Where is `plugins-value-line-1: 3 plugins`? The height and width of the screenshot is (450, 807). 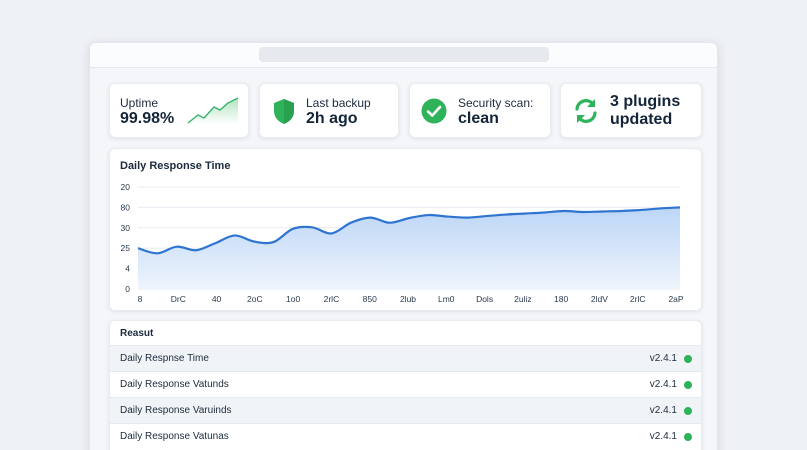 plugins-value-line-1: 3 plugins is located at coordinates (645, 101).